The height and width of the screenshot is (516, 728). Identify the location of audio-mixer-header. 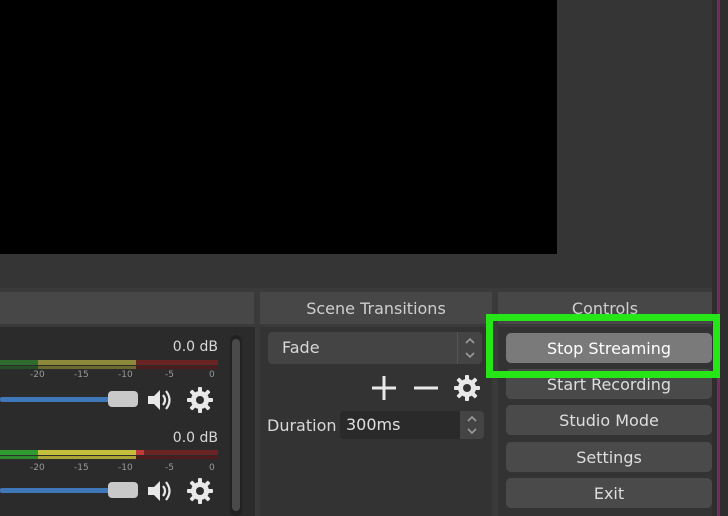
(127, 308).